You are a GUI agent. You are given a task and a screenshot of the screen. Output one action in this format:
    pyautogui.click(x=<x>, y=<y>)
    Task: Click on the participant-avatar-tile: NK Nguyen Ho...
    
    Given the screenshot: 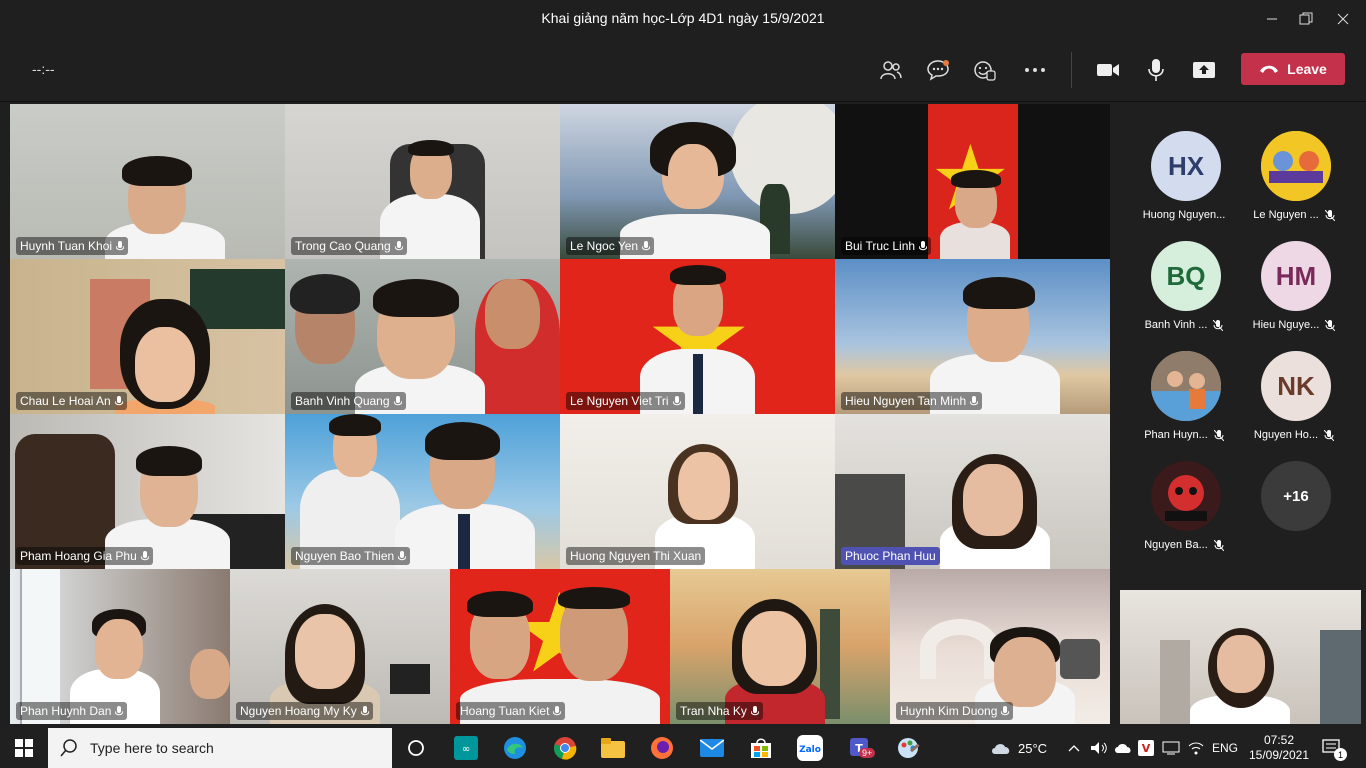 What is the action you would take?
    pyautogui.click(x=1294, y=403)
    